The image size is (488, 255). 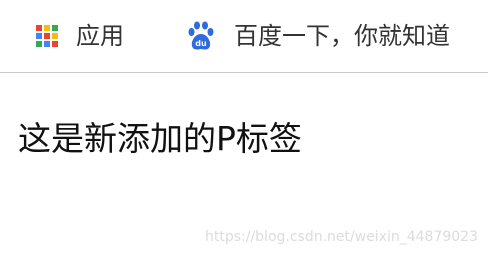 What do you see at coordinates (341, 237) in the screenshot?
I see `watermark: https://blog.csdn.net/weixin_44879023` at bounding box center [341, 237].